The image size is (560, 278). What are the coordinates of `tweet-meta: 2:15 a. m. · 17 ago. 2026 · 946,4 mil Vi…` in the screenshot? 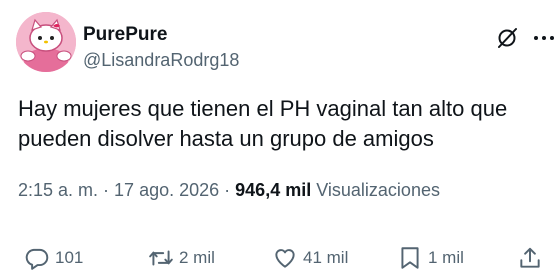 It's located at (229, 190).